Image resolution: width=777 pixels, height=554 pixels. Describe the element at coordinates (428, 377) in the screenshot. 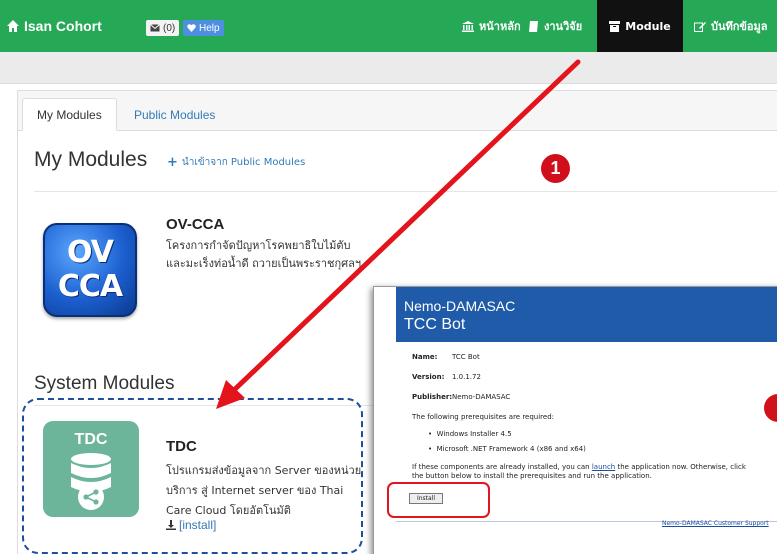

I see `installer-version-label: Version:` at that location.